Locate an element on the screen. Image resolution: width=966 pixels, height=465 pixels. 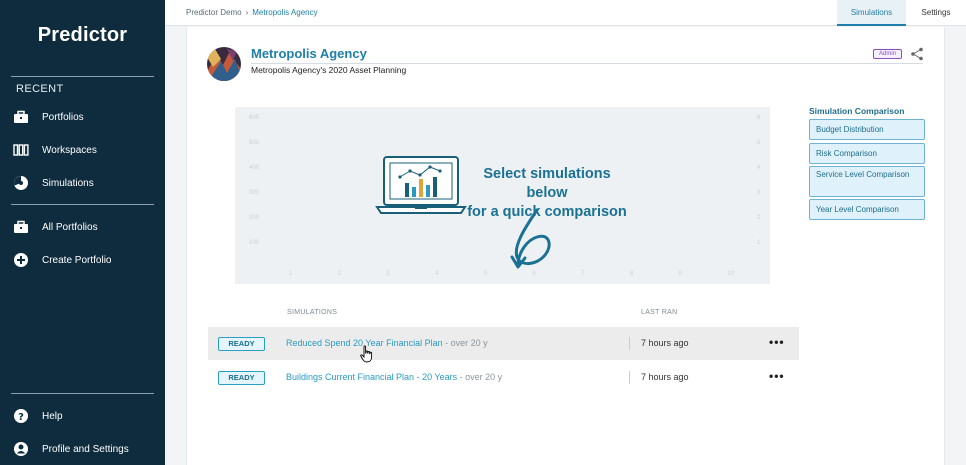
breadcrumb: Predictor Demo › Metropolis Agency is located at coordinates (252, 12).